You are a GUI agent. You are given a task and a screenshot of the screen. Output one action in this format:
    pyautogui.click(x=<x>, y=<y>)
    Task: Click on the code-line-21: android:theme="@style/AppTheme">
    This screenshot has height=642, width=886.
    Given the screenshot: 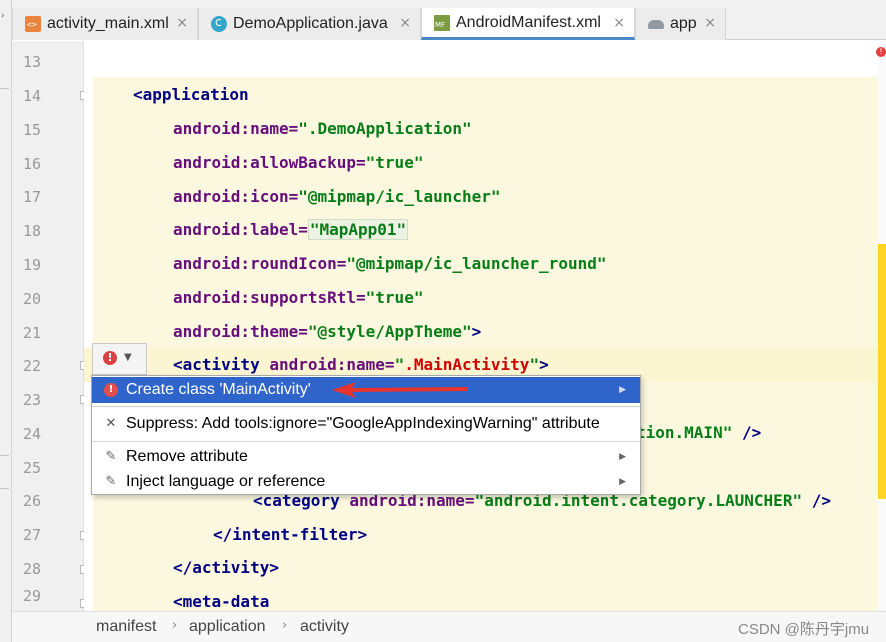 What is the action you would take?
    pyautogui.click(x=327, y=331)
    